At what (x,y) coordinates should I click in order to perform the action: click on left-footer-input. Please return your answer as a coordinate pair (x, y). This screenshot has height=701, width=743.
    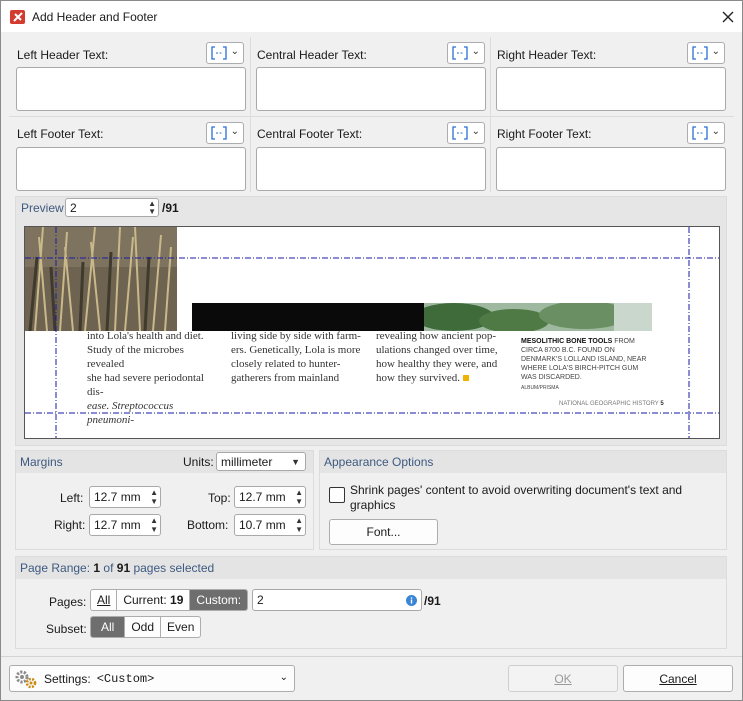
    Looking at the image, I should click on (131, 169).